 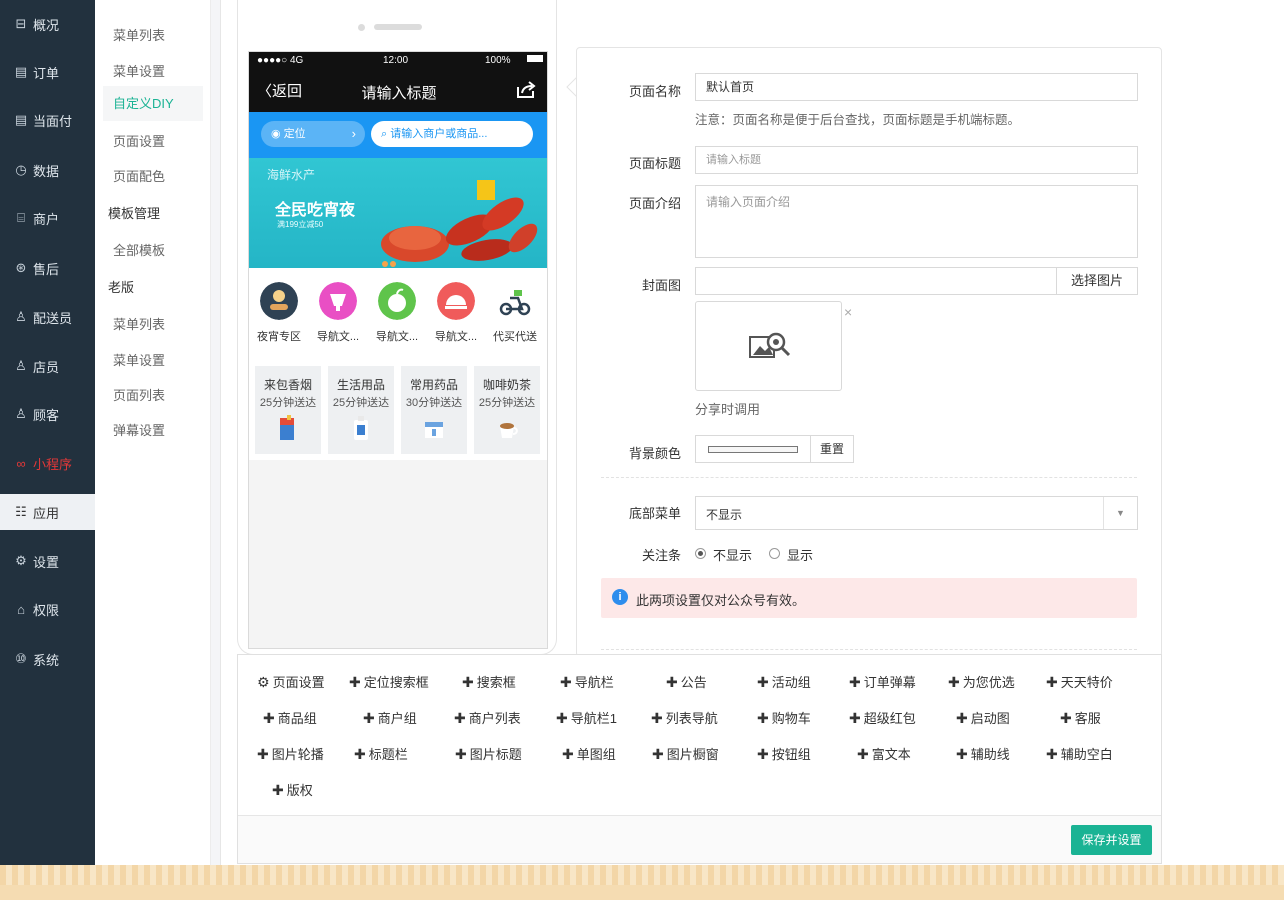 I want to click on location-pill: ◉ 定位 ›, so click(x=313, y=134).